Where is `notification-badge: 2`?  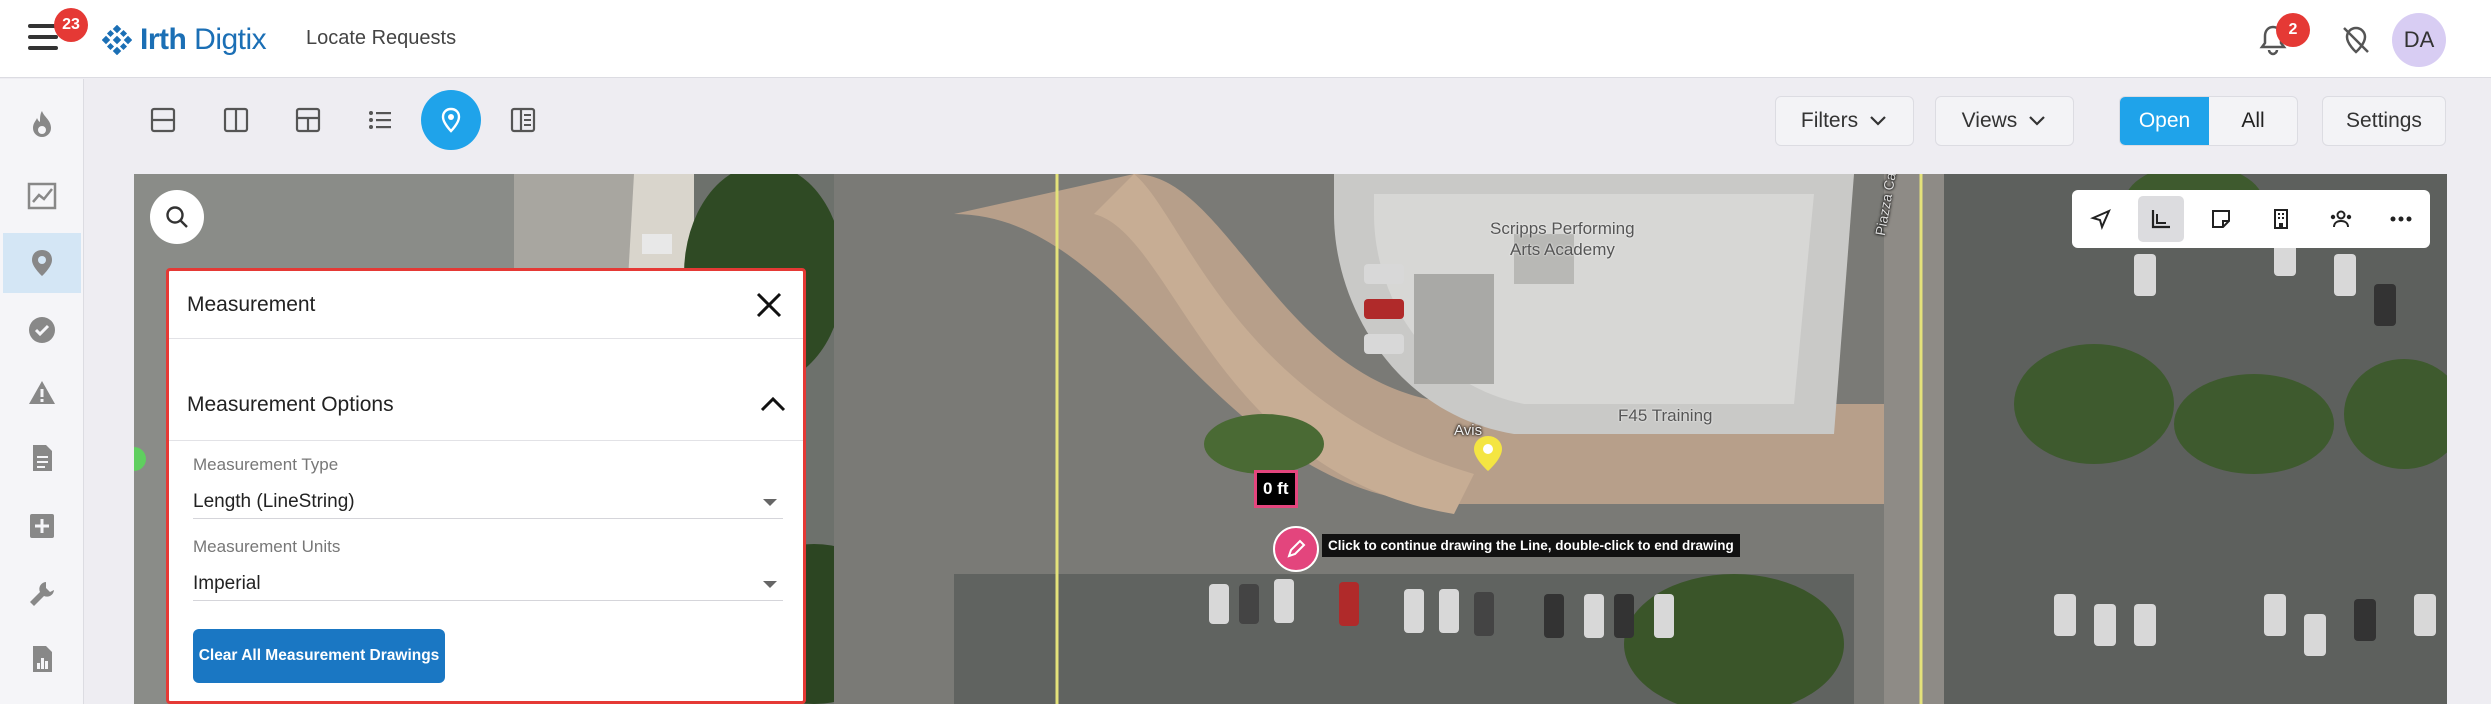 notification-badge: 2 is located at coordinates (2293, 30).